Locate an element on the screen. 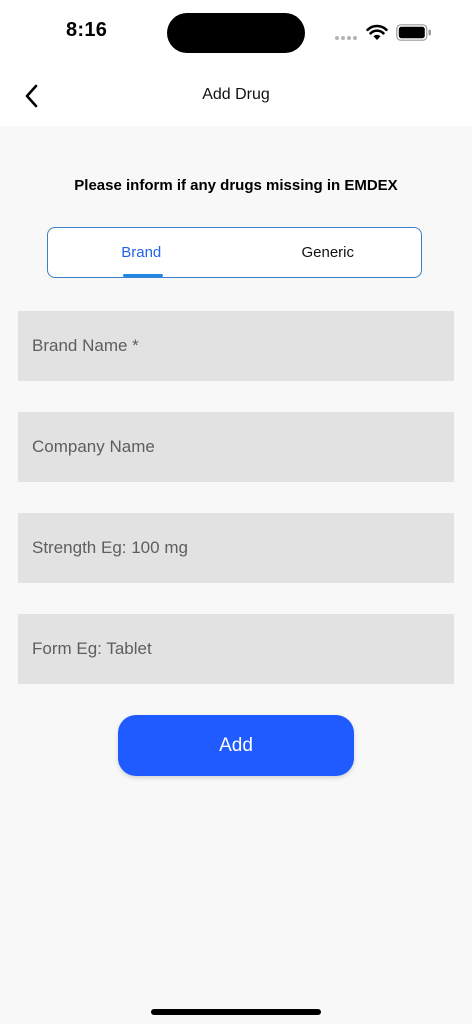  page-title: Add Drug is located at coordinates (236, 94).